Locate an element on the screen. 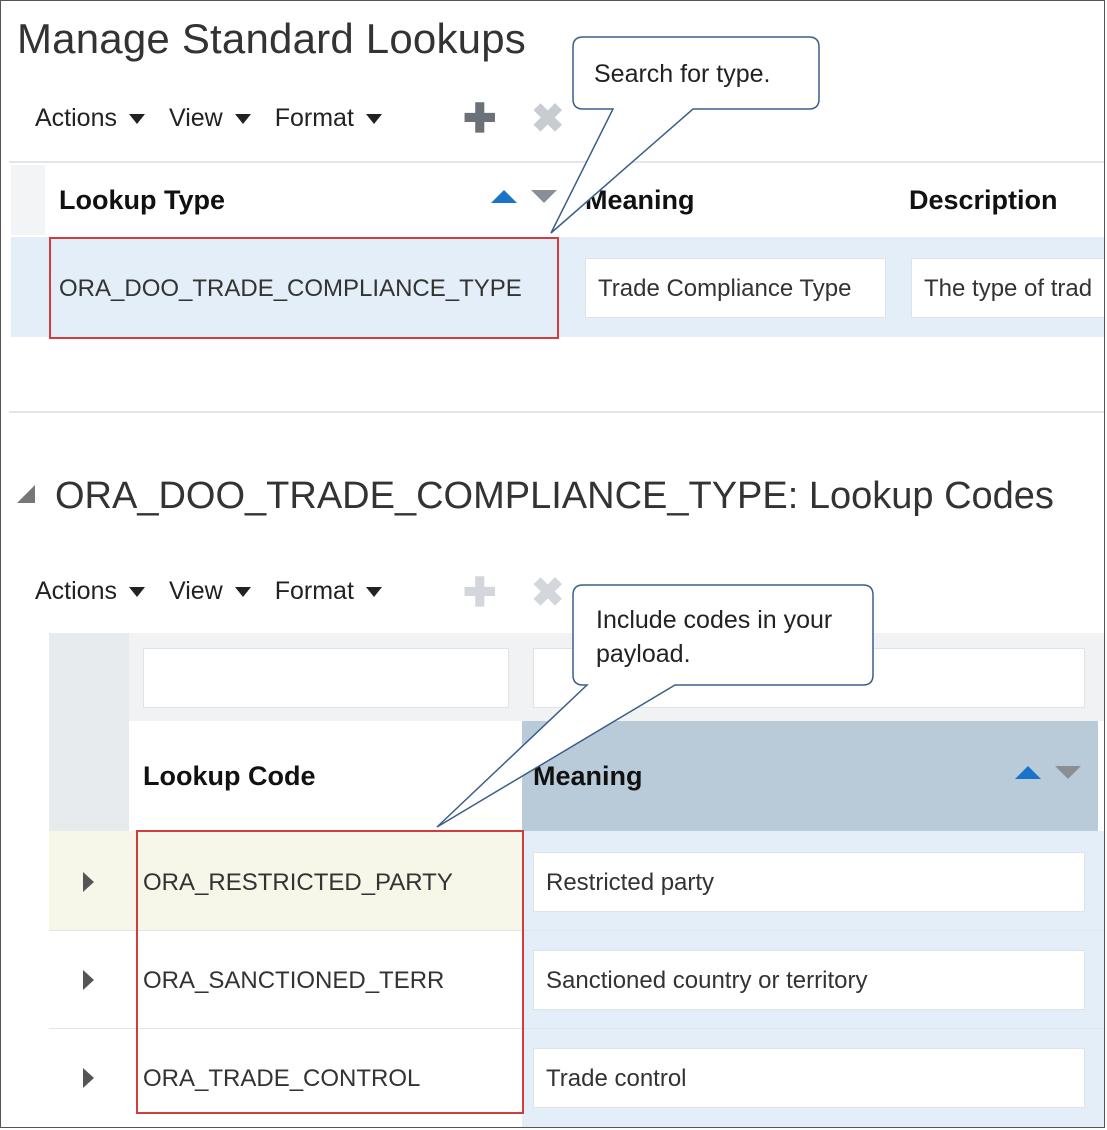 Image resolution: width=1107 pixels, height=1130 pixels. description-value: The type of trad is located at coordinates (1008, 288).